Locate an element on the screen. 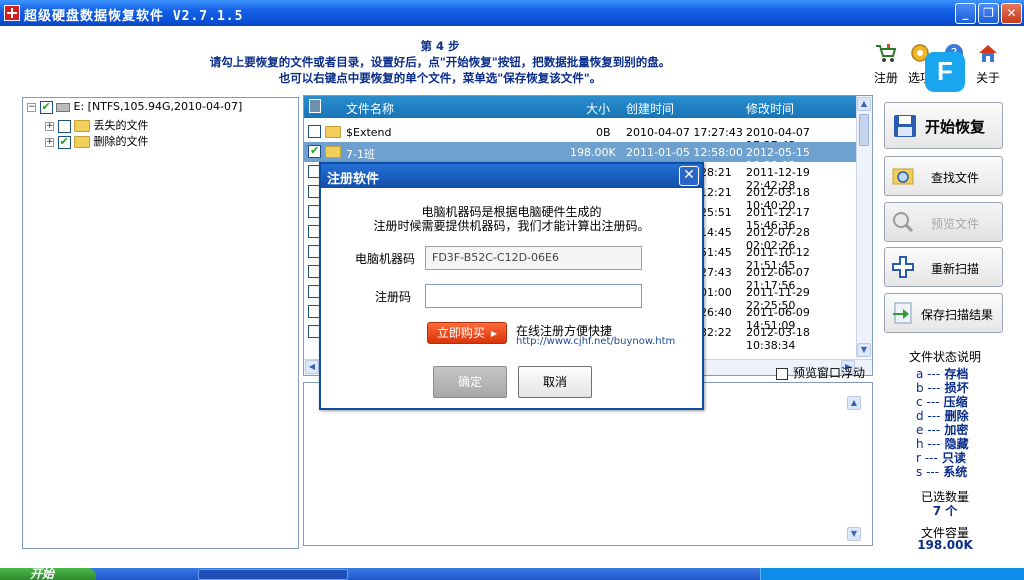  preview-float-checkbox: 预览窗口浮动 is located at coordinates (820, 372).